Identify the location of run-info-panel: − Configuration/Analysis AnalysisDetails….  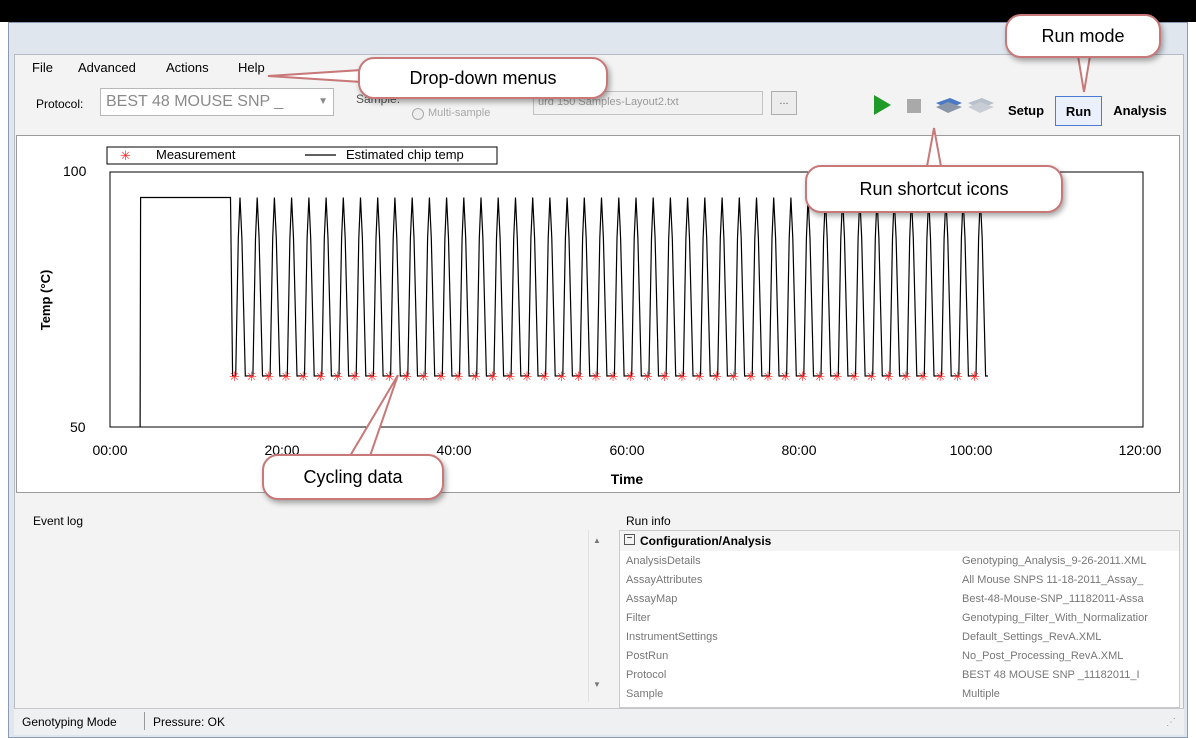
(899, 619).